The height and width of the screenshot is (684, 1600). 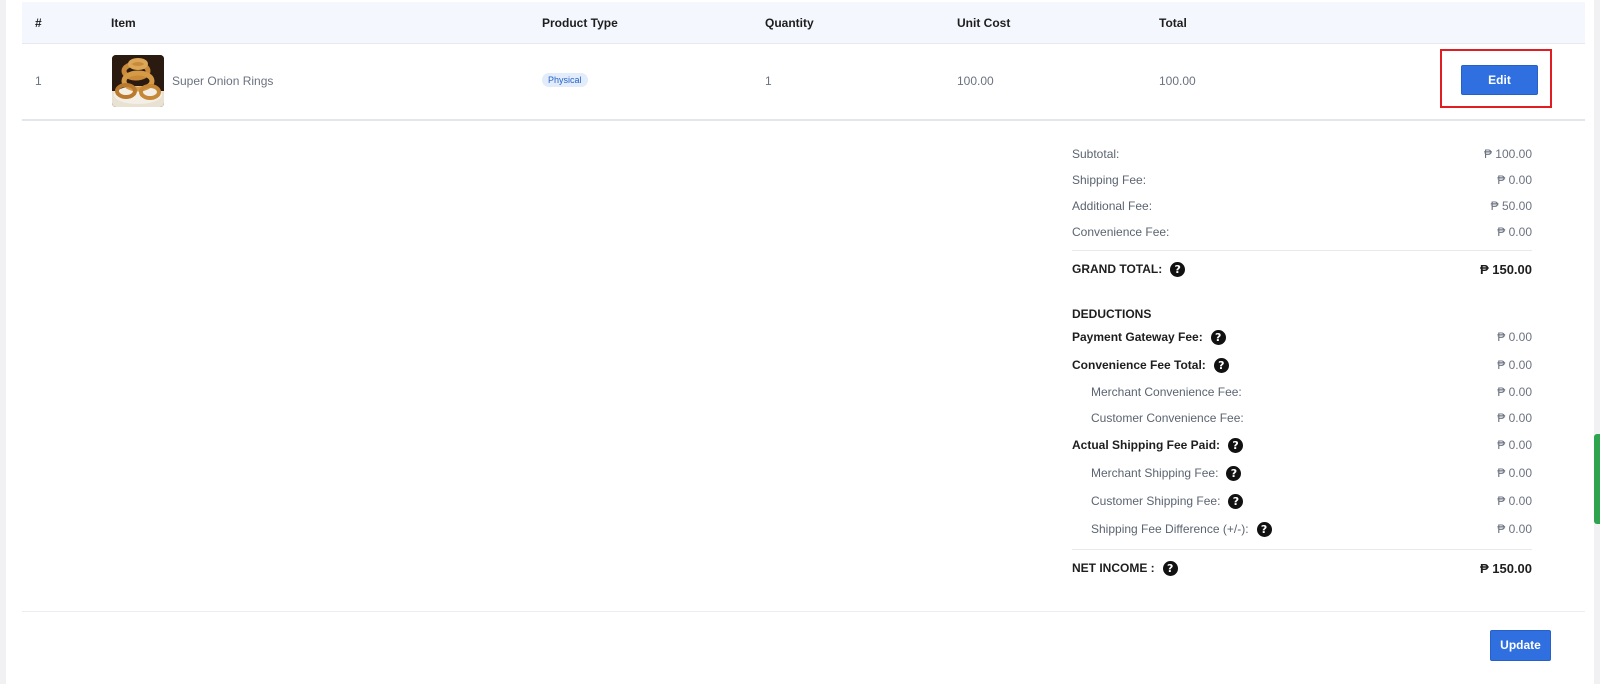 What do you see at coordinates (1514, 232) in the screenshot?
I see `convenience-fee-value: ₱ 0.00` at bounding box center [1514, 232].